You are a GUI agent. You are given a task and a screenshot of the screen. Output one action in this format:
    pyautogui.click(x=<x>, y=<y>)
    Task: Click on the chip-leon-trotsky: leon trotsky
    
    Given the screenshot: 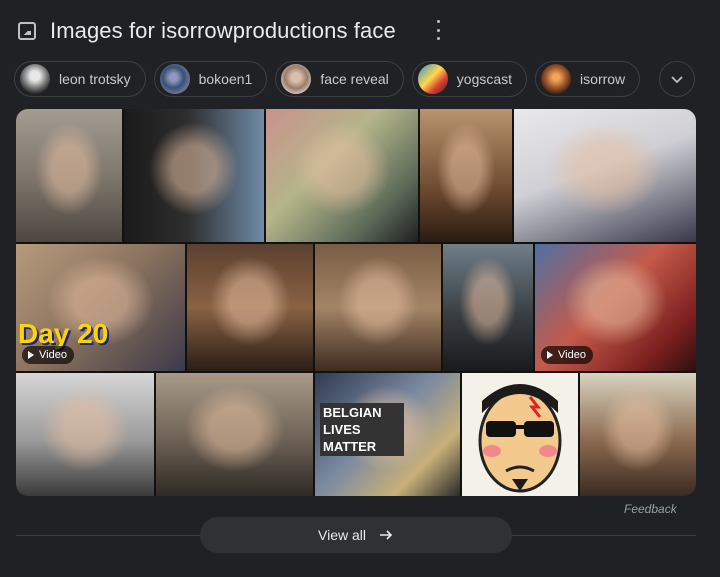 What is the action you would take?
    pyautogui.click(x=80, y=79)
    